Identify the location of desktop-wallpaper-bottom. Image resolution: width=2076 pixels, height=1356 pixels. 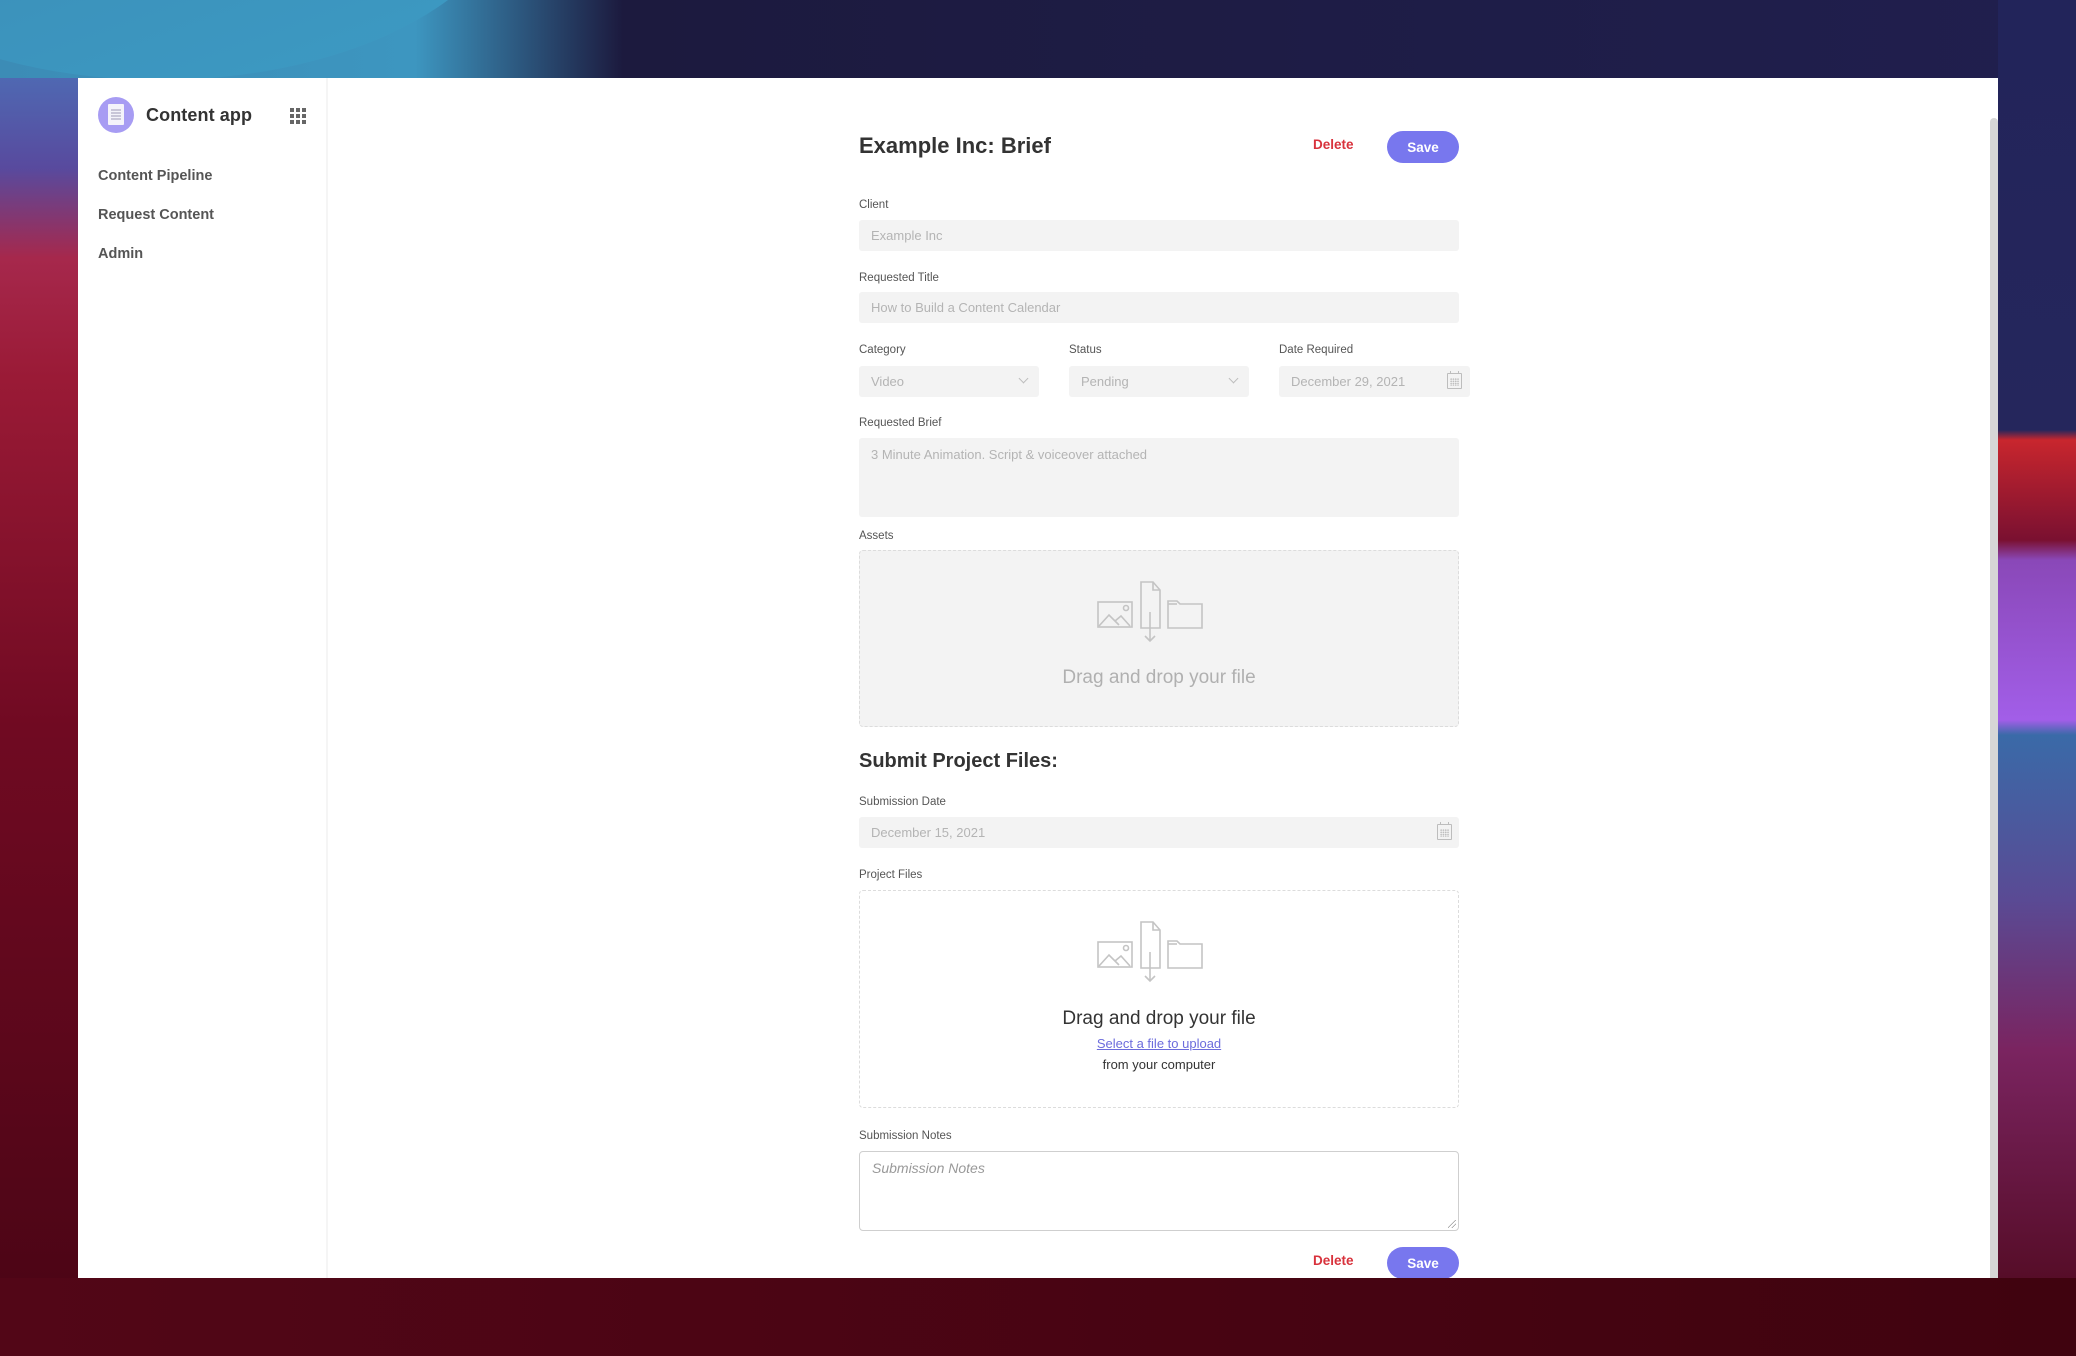
(1038, 1317).